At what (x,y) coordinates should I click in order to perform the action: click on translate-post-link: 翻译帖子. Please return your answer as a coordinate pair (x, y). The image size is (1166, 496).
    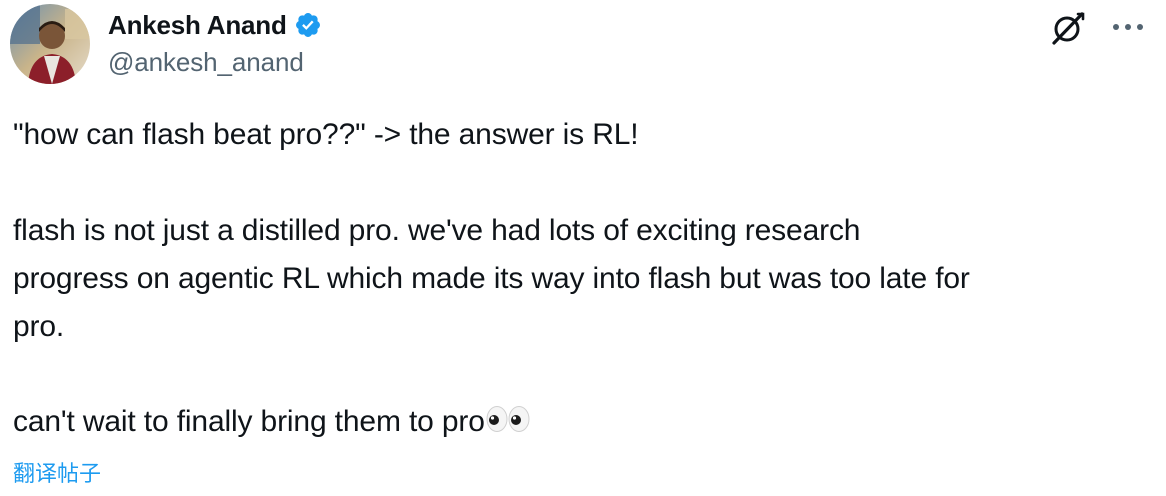
    Looking at the image, I should click on (57, 472).